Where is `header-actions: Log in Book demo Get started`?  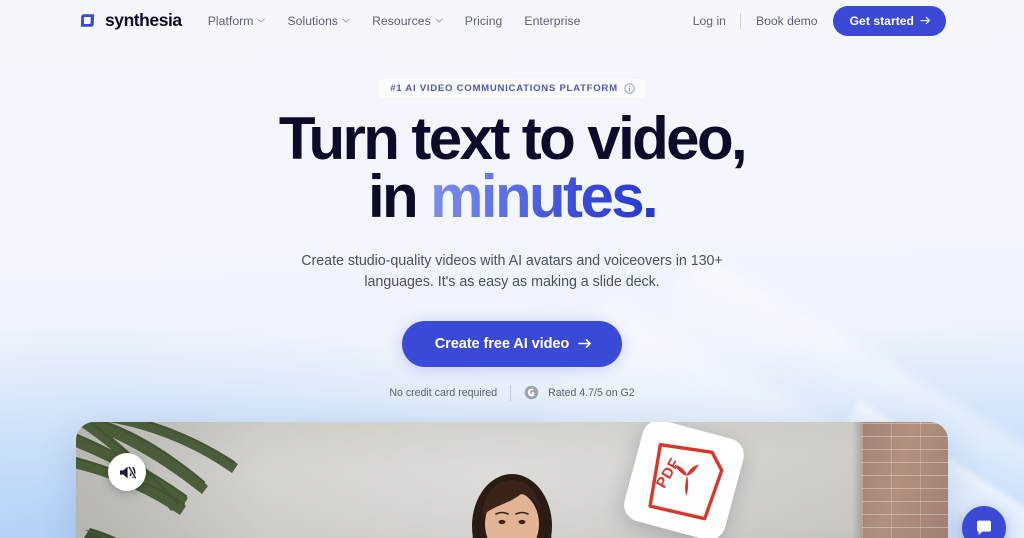 header-actions: Log in Book demo Get started is located at coordinates (812, 20).